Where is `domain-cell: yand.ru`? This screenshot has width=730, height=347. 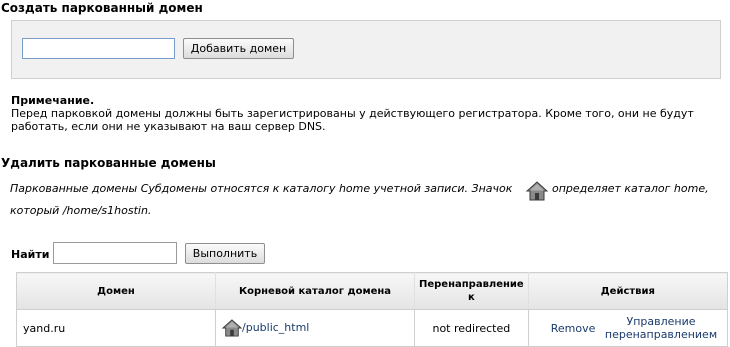
domain-cell: yand.ru is located at coordinates (44, 328).